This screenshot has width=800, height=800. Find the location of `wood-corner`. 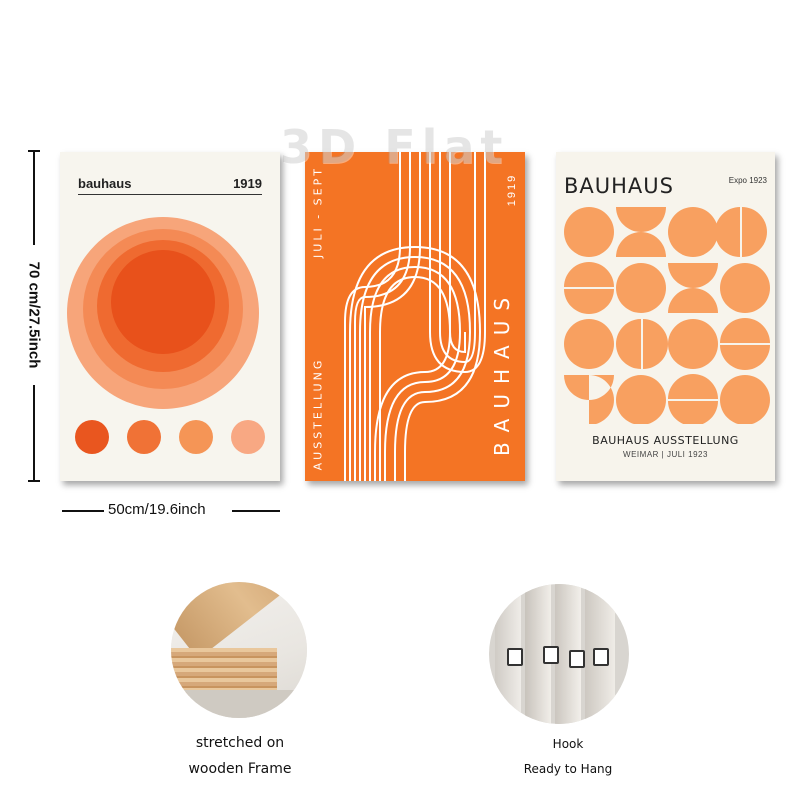

wood-corner is located at coordinates (224, 672).